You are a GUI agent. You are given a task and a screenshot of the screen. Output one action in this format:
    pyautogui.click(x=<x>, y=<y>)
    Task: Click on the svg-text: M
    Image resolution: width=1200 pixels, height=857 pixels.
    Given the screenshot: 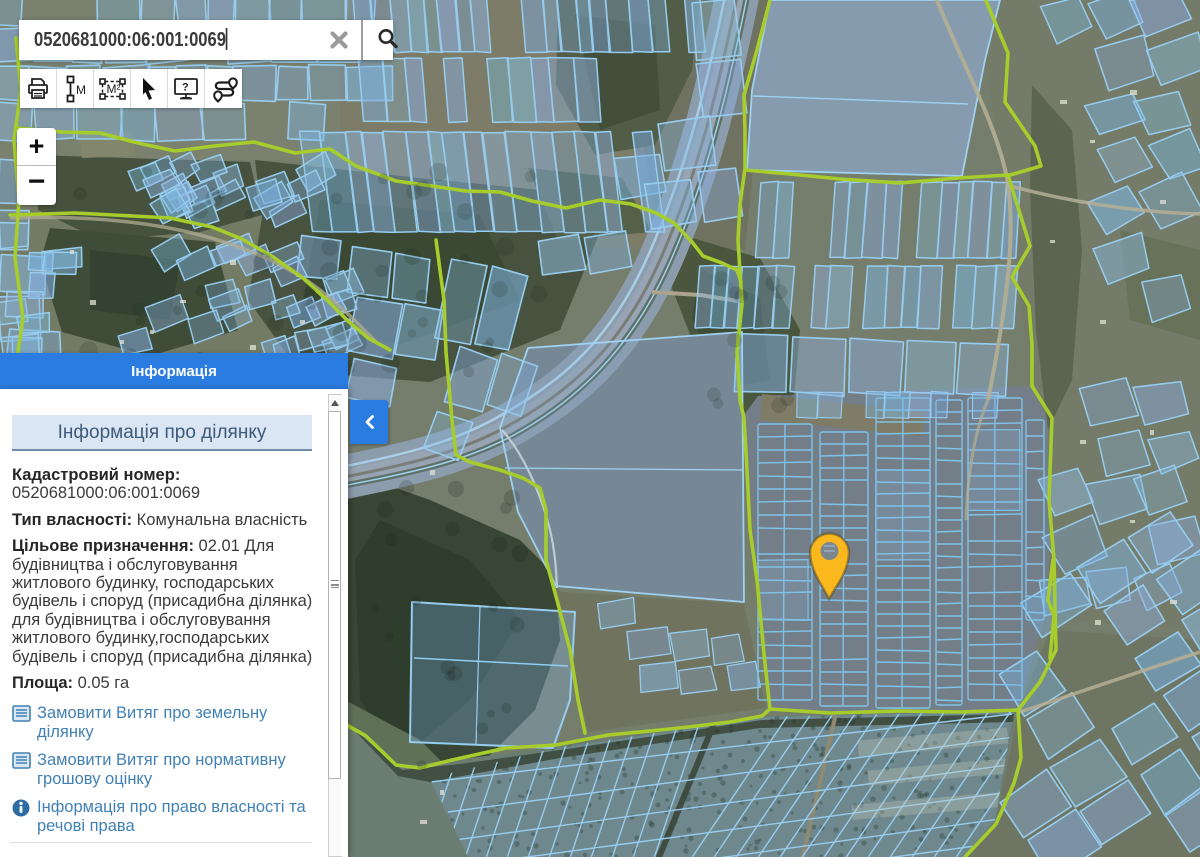 What is the action you would take?
    pyautogui.click(x=81, y=90)
    